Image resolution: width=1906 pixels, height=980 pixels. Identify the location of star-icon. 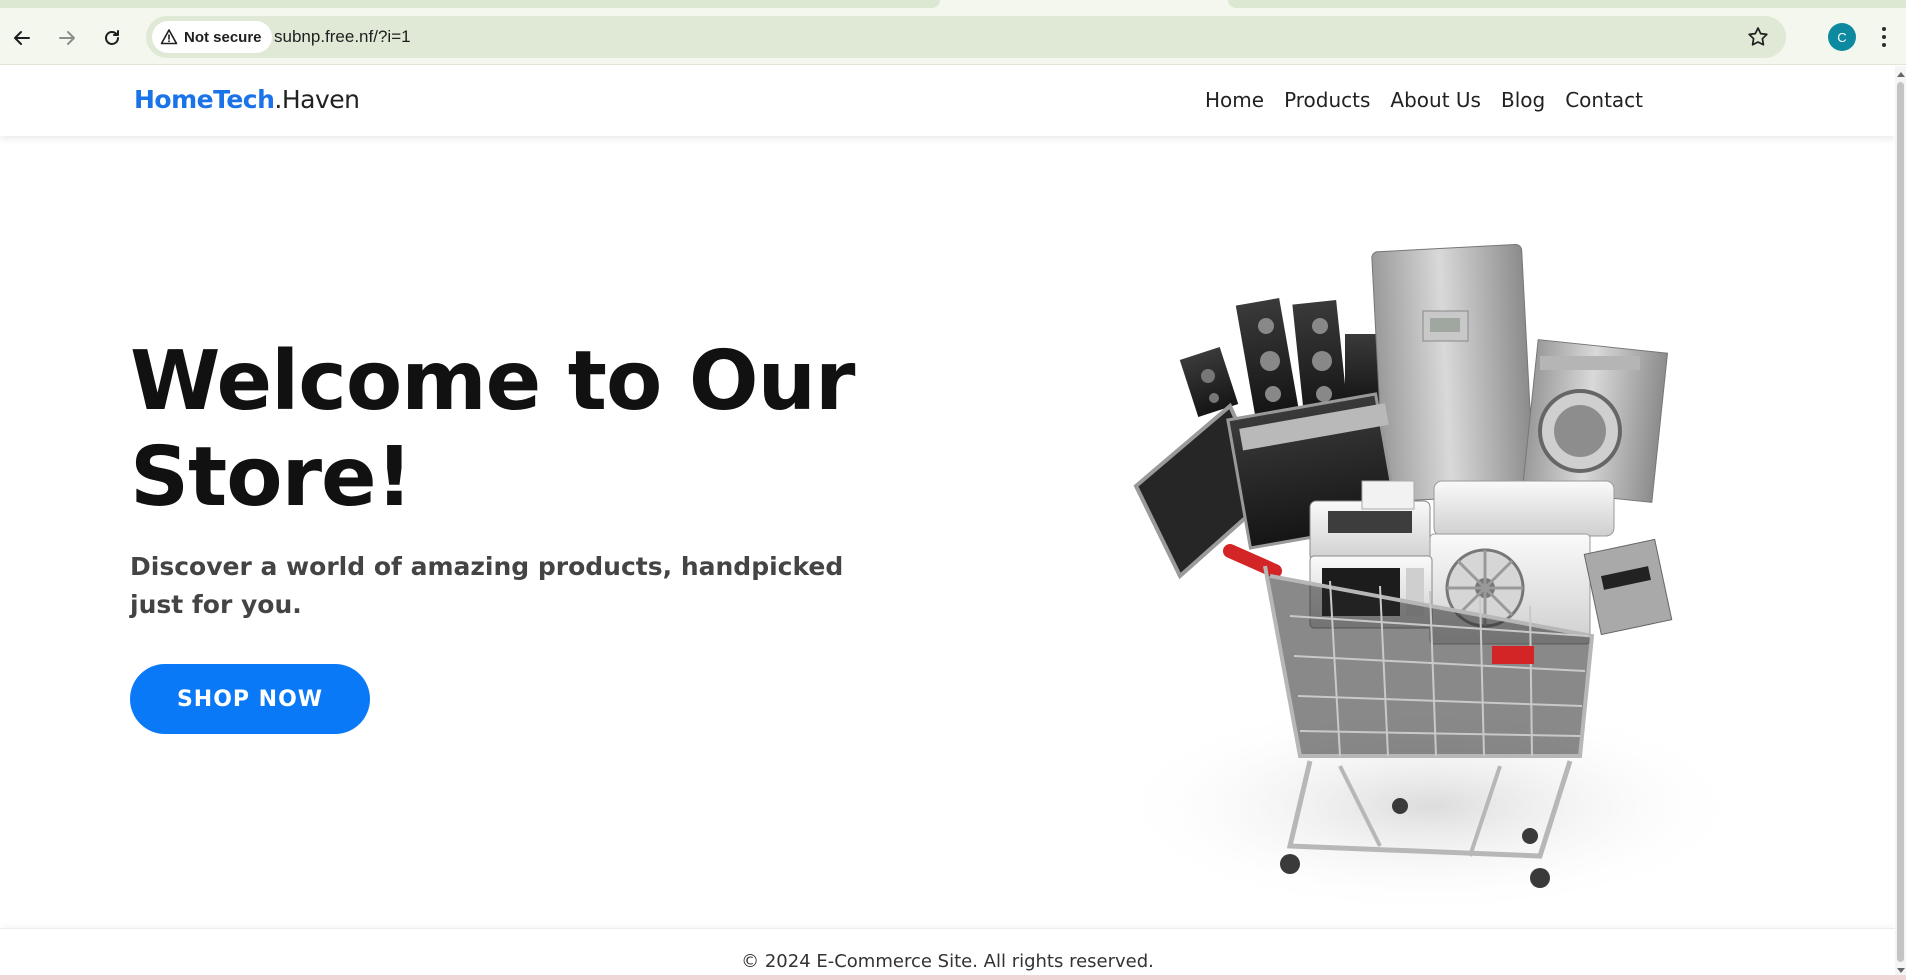
(1758, 37).